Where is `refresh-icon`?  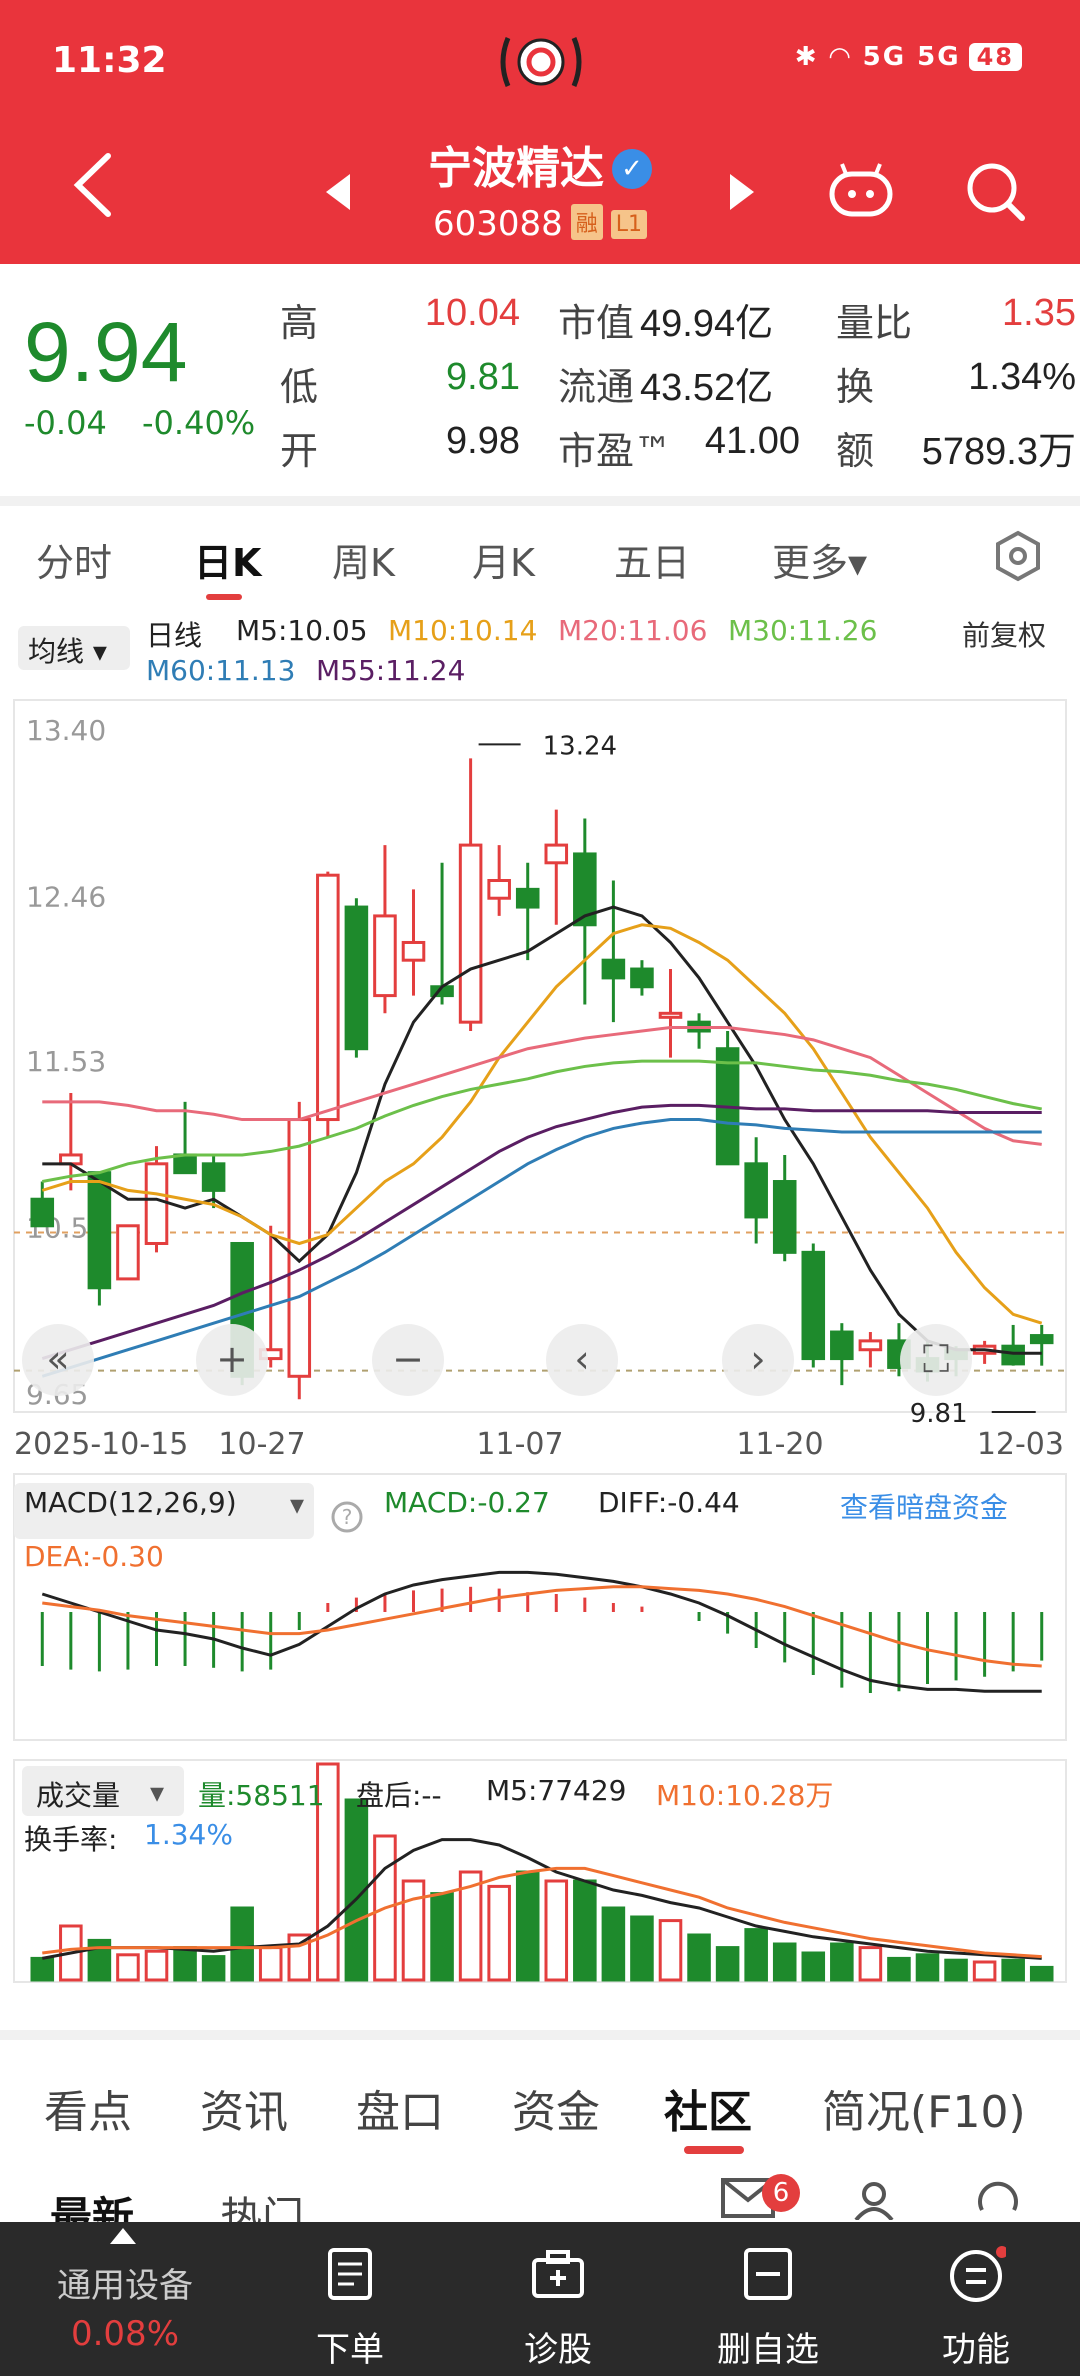
refresh-icon is located at coordinates (998, 2200).